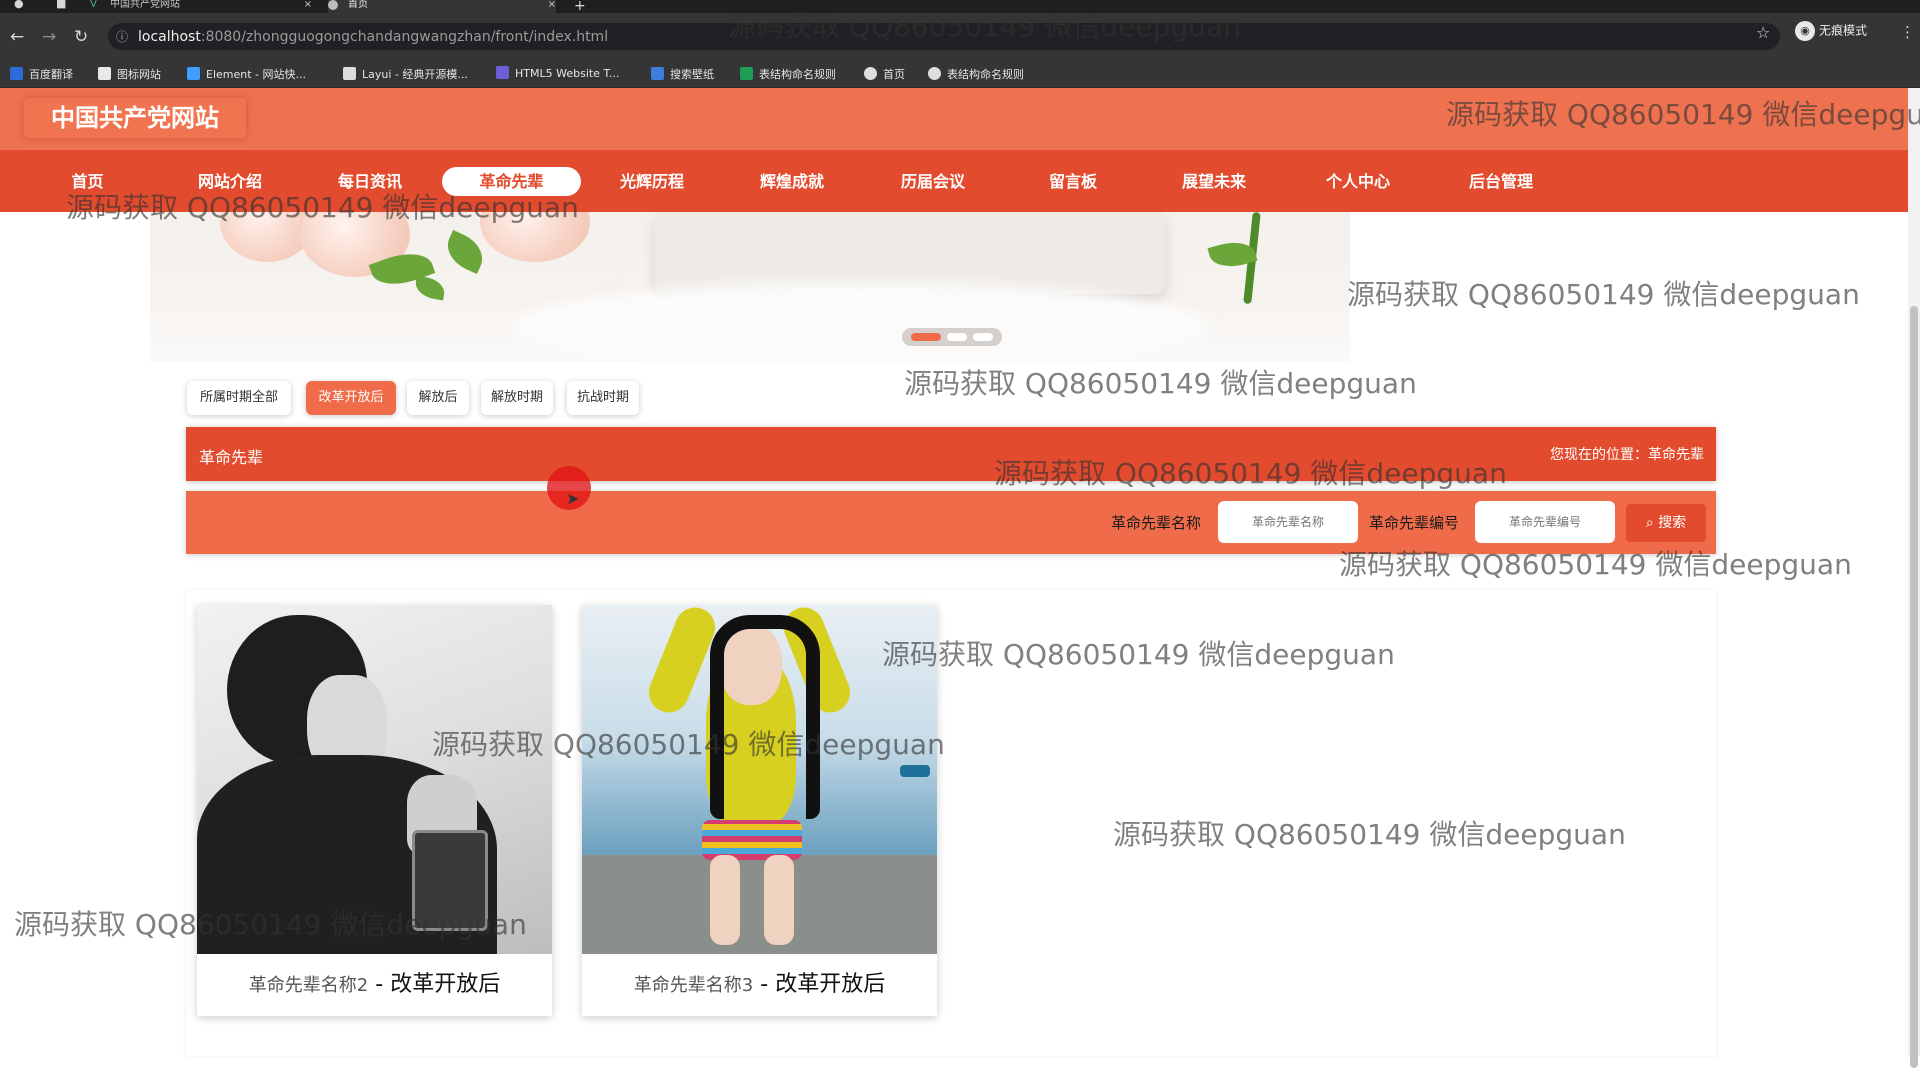 The width and height of the screenshot is (1920, 1068). What do you see at coordinates (308, 985) in the screenshot?
I see `pioneer-name: 革命先辈名称2` at bounding box center [308, 985].